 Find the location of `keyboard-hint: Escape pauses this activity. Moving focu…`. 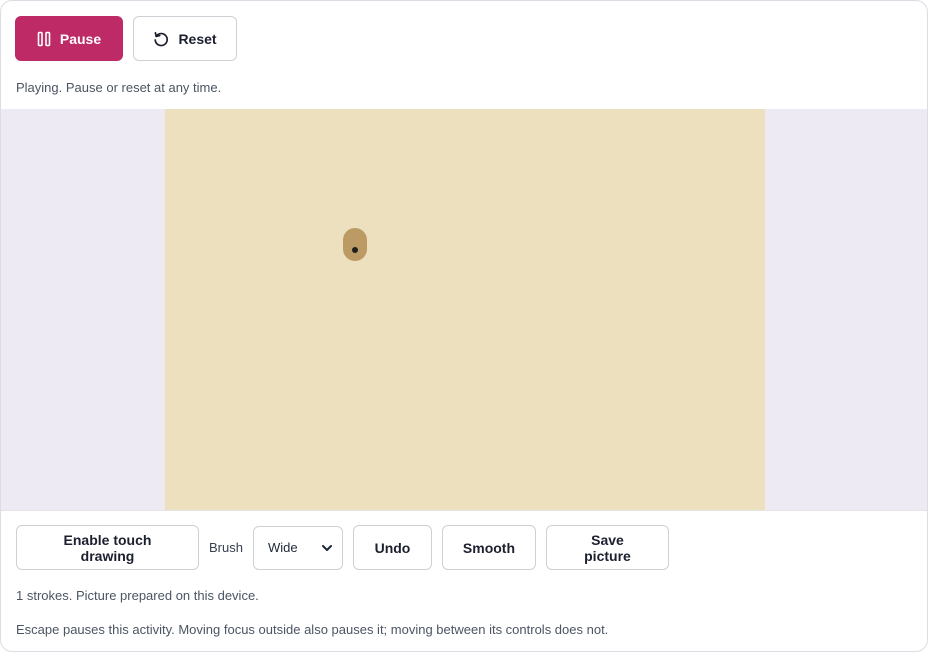

keyboard-hint: Escape pauses this activity. Moving focu… is located at coordinates (312, 629).